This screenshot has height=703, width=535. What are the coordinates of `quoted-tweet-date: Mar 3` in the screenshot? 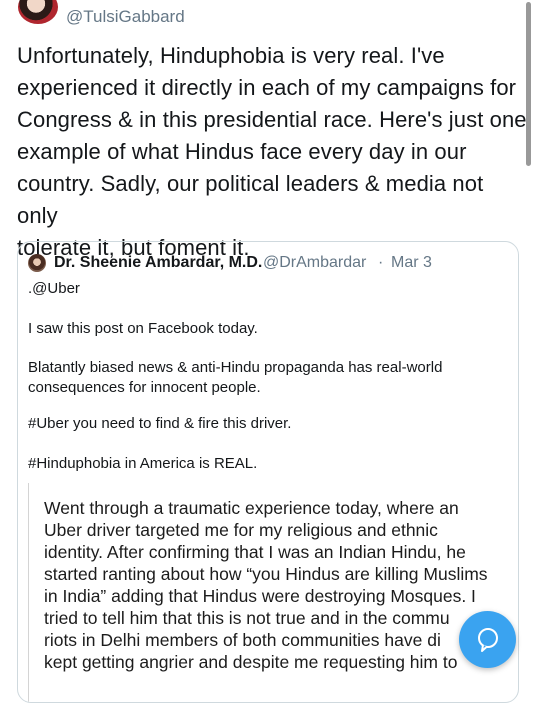 It's located at (411, 263).